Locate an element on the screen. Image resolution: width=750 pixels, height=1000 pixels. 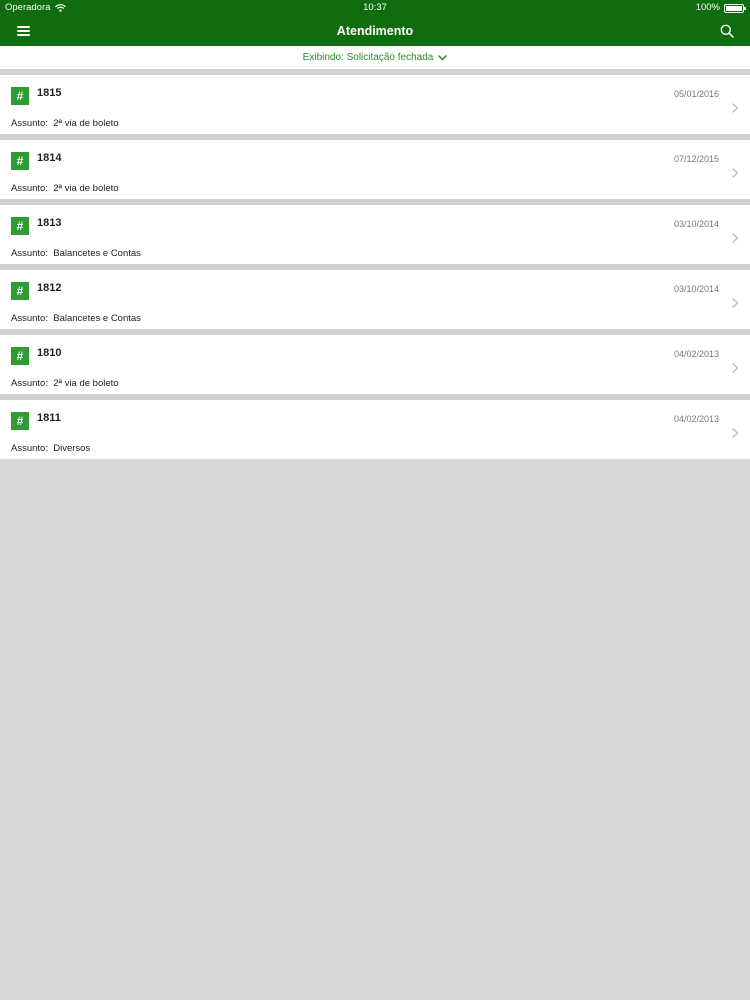
battery-label: 100% is located at coordinates (707, 7).